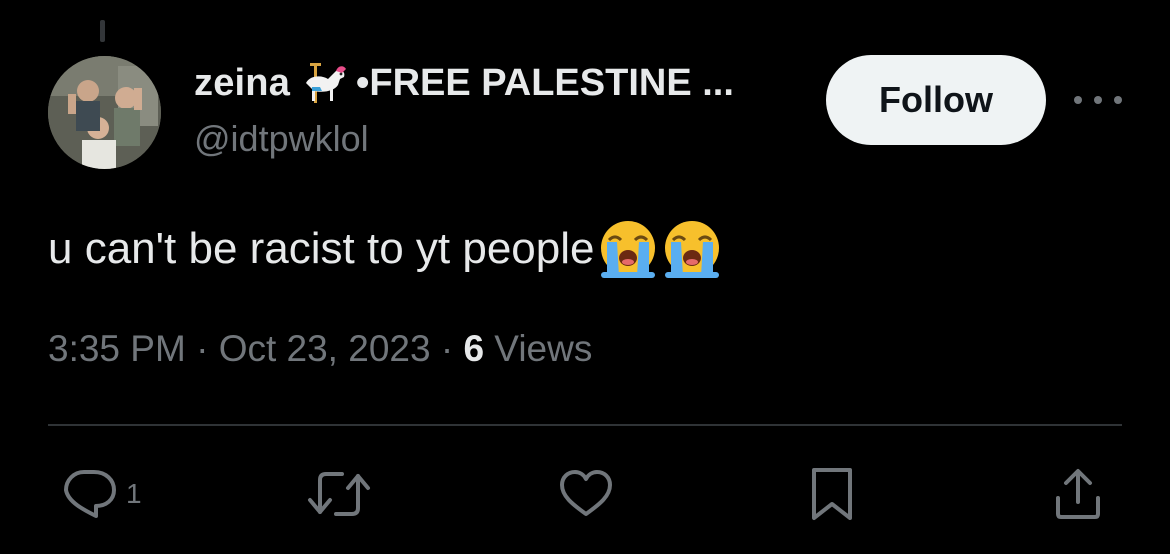  What do you see at coordinates (325, 348) in the screenshot?
I see `tweet-date: Oct 23, 2023` at bounding box center [325, 348].